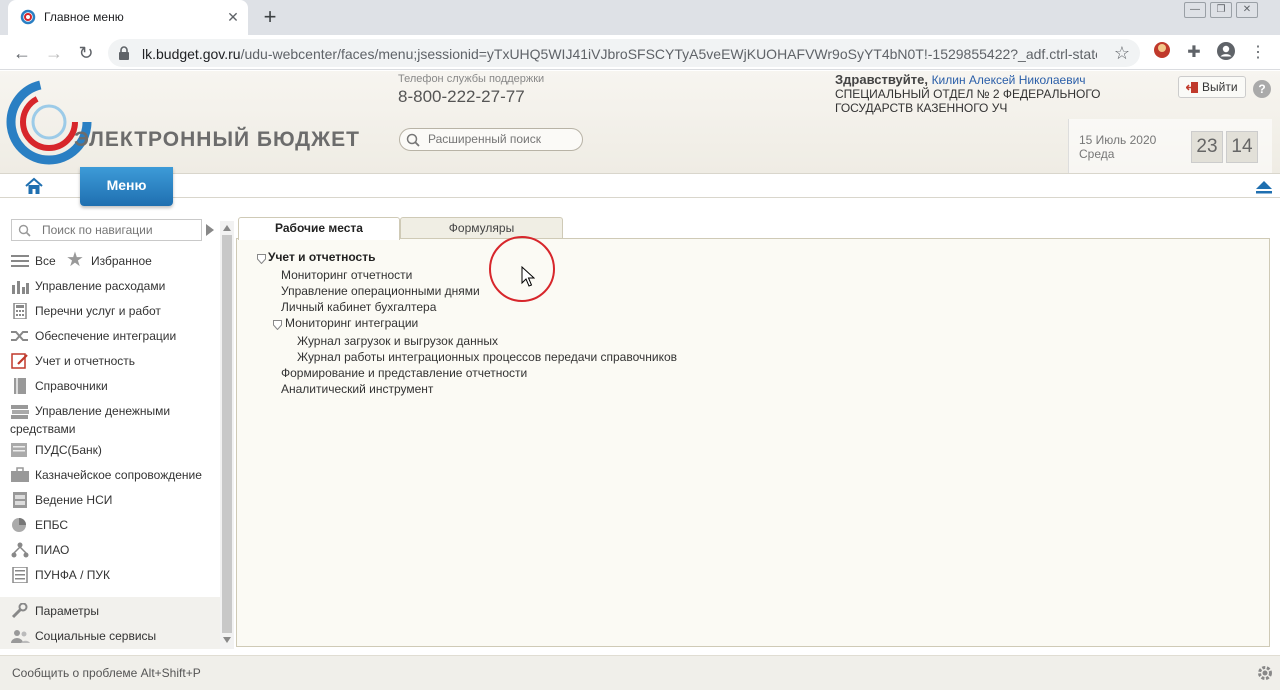 The image size is (1280, 690). I want to click on sidebar-item-punfa: ПУНФА / ПУК, so click(110, 575).